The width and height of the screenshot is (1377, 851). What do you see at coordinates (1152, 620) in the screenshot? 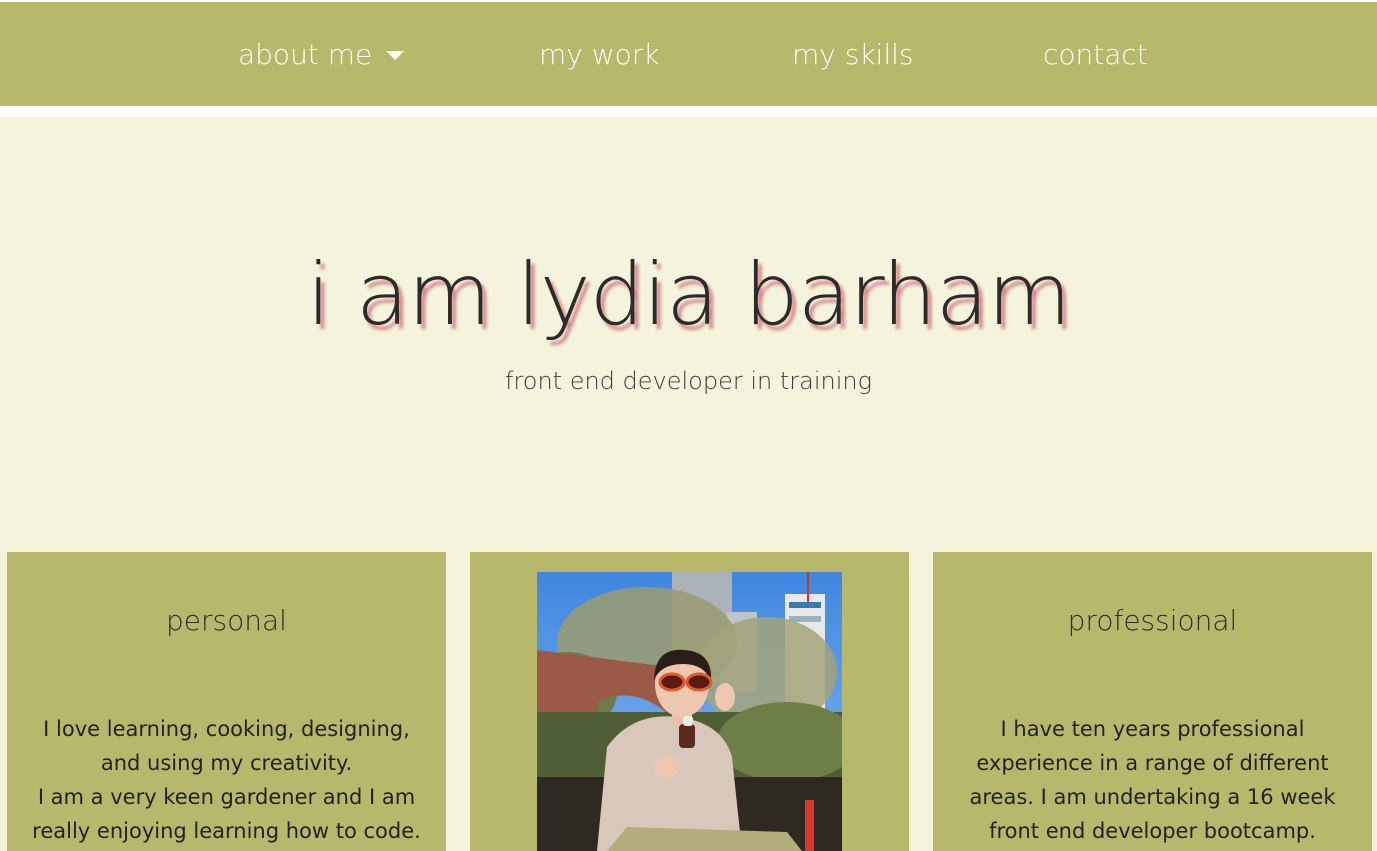
I see `professional-heading: professional` at bounding box center [1152, 620].